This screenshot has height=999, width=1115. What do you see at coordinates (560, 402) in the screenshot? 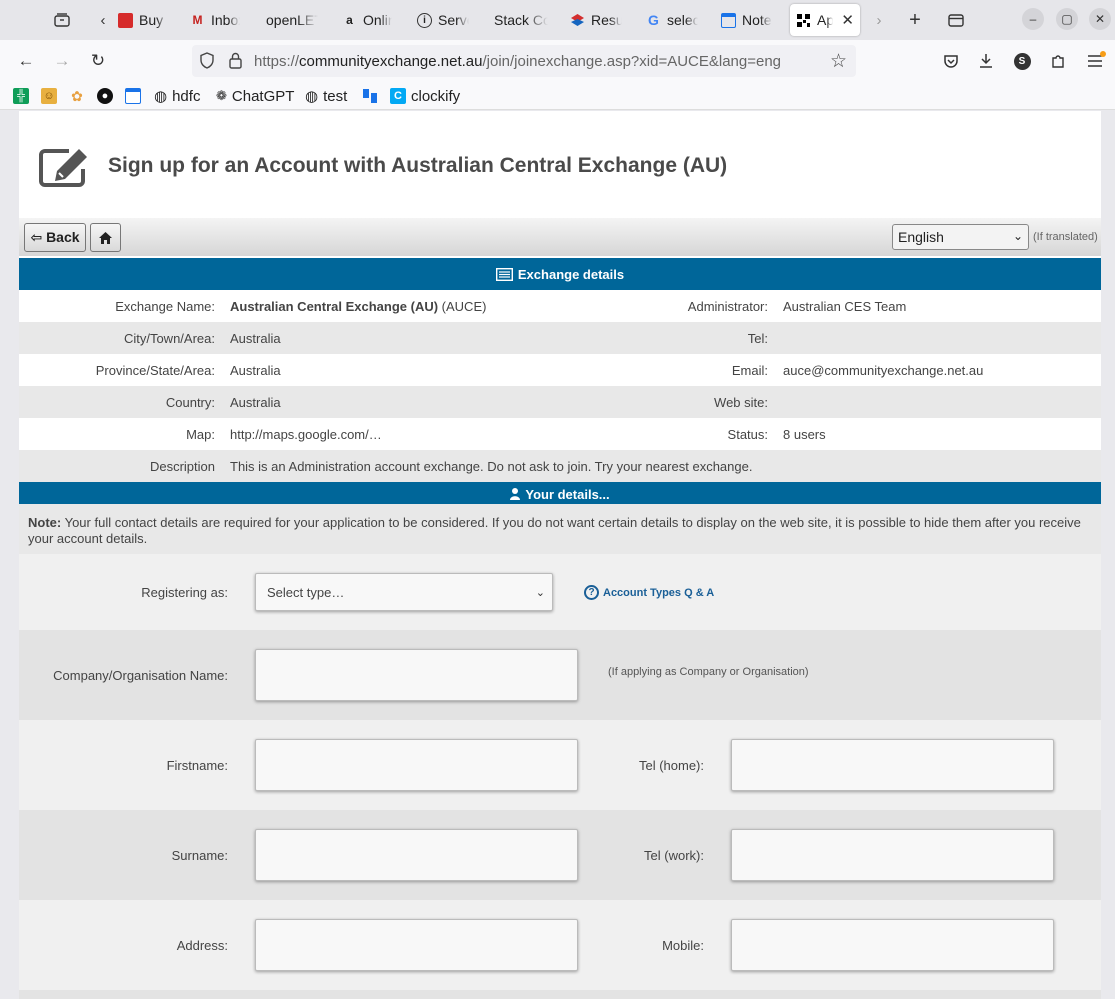
I see `detail-row-country: Country: Australia Web site:` at bounding box center [560, 402].